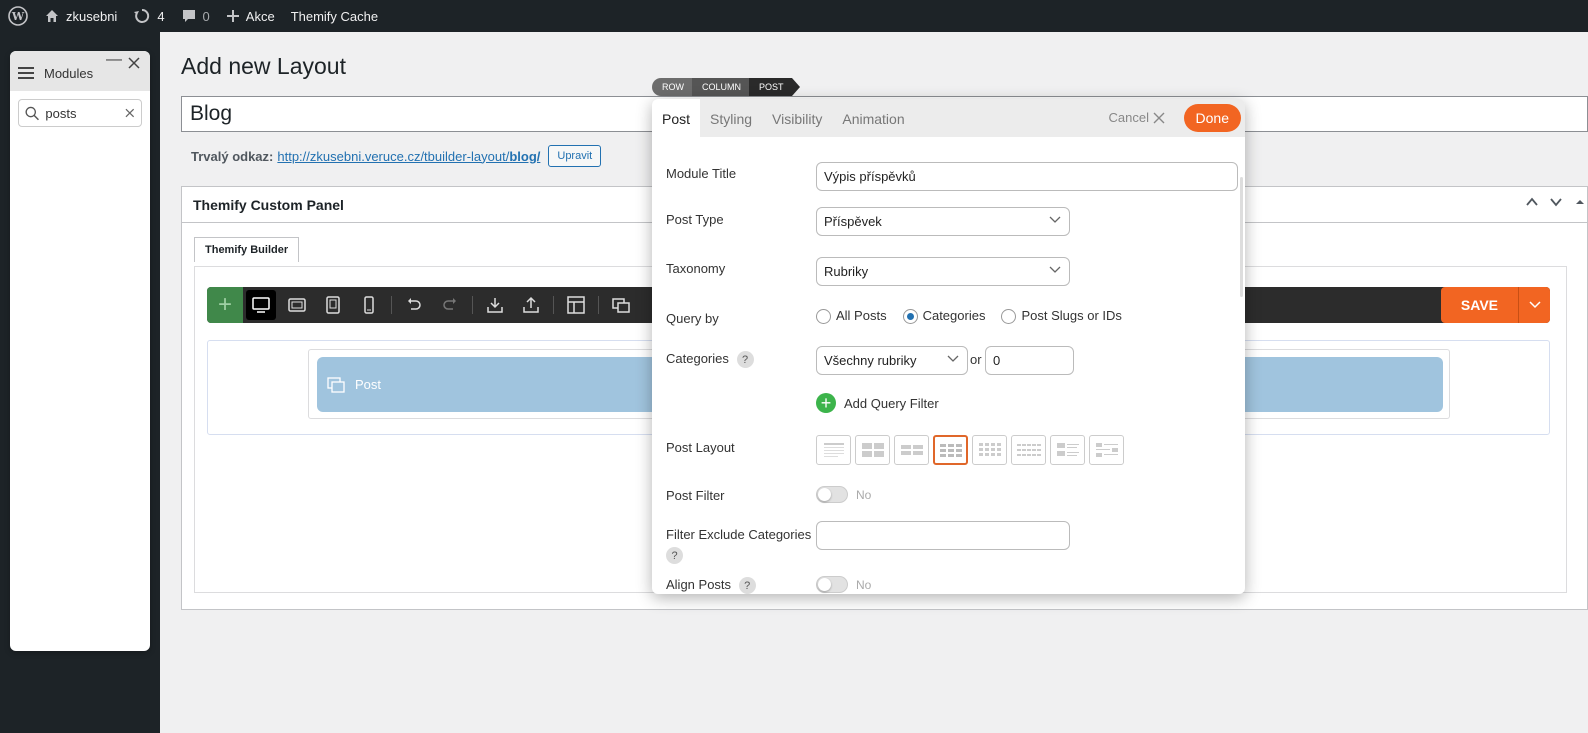  What do you see at coordinates (1027, 176) in the screenshot?
I see `module-title-input: Výpis příspěvků` at bounding box center [1027, 176].